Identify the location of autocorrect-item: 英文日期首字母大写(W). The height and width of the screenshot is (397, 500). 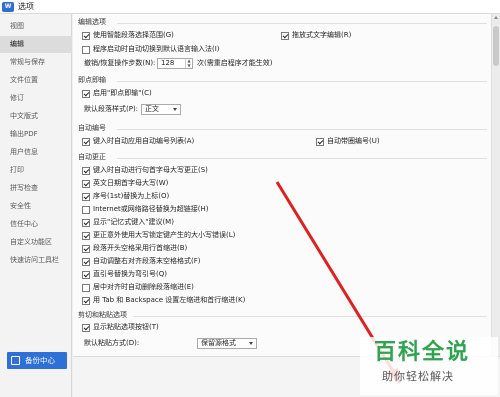
(125, 183).